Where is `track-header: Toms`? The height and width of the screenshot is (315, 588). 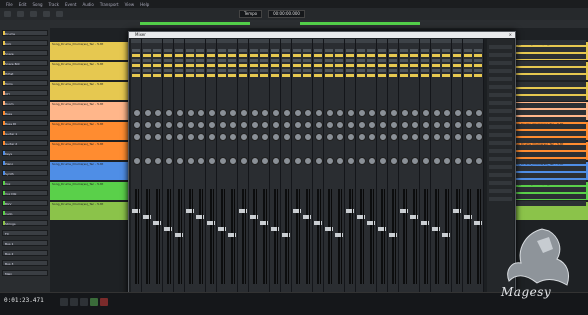 track-header: Toms is located at coordinates (25, 83).